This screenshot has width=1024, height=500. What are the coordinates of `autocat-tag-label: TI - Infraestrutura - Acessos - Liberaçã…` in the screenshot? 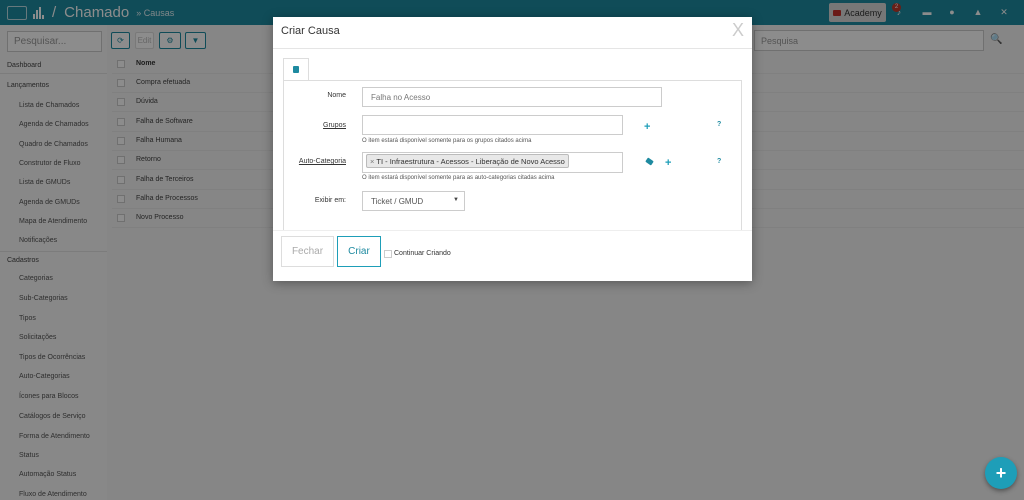 It's located at (470, 161).